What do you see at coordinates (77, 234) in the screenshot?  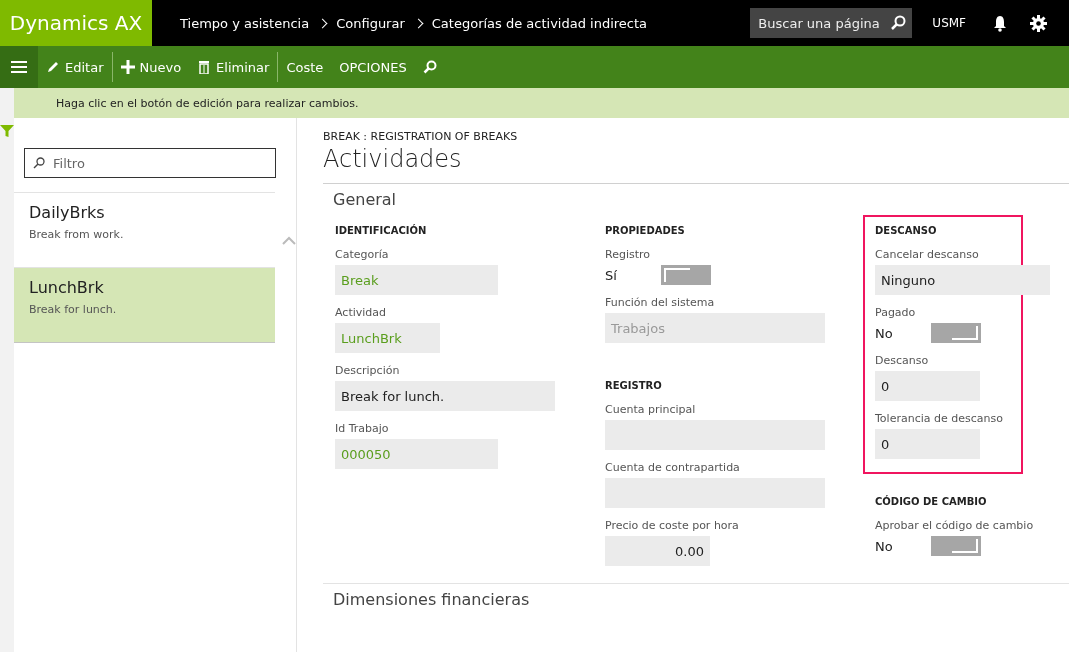 I see `item-description: Break from work.` at bounding box center [77, 234].